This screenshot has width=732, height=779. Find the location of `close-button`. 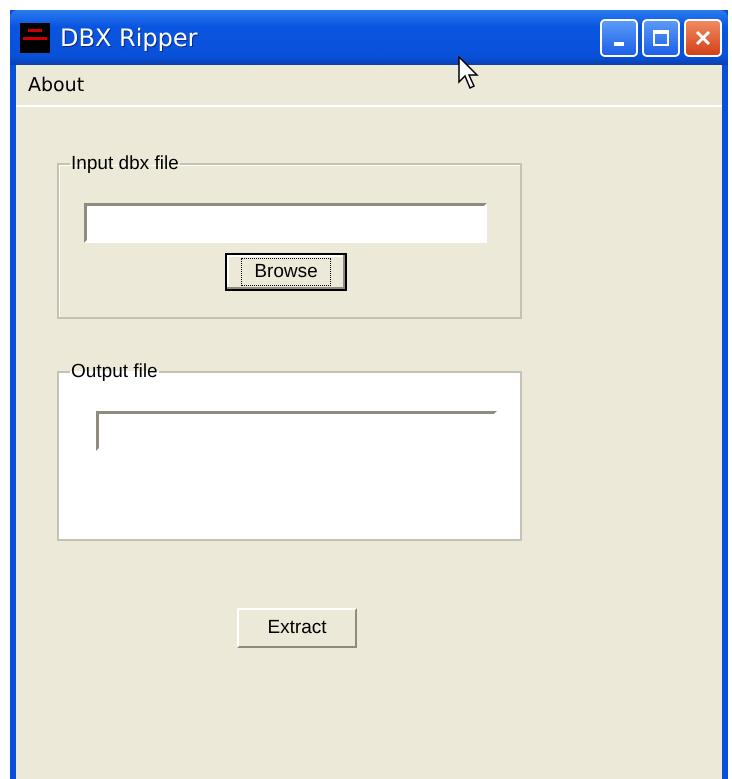

close-button is located at coordinates (703, 37).